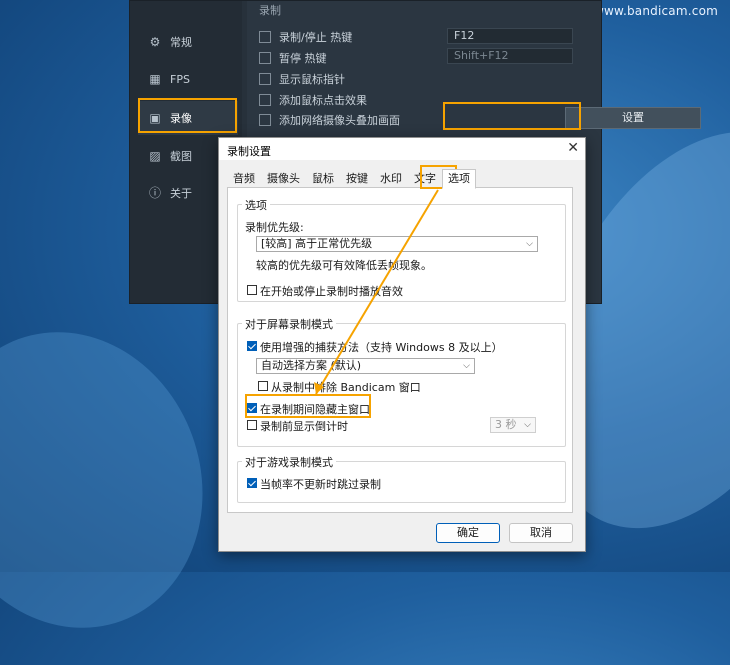  What do you see at coordinates (180, 79) in the screenshot?
I see `sidebar-item-label: FPS` at bounding box center [180, 79].